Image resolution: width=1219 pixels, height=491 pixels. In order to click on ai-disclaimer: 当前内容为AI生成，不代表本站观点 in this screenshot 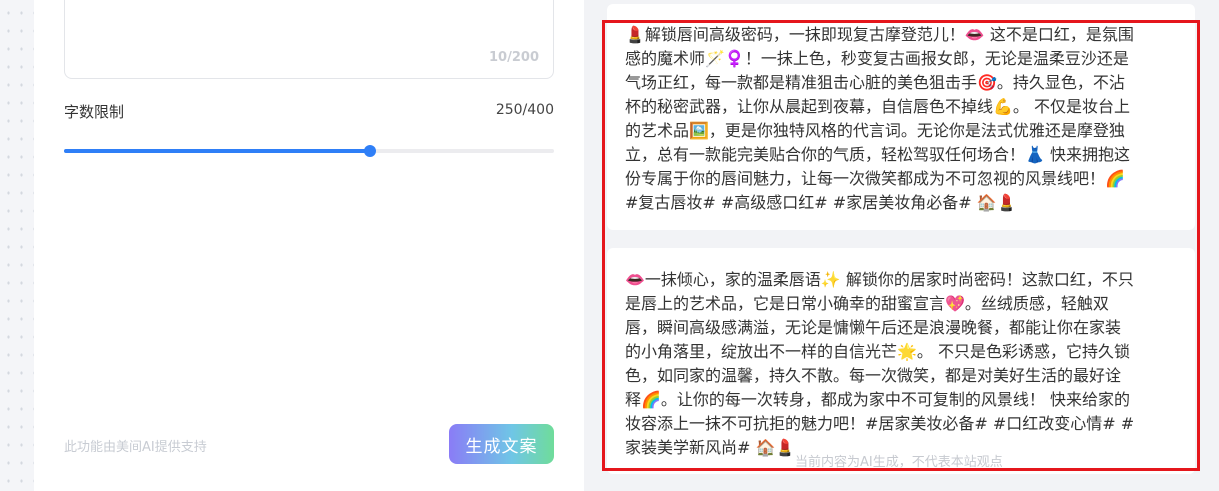, I will do `click(899, 462)`.